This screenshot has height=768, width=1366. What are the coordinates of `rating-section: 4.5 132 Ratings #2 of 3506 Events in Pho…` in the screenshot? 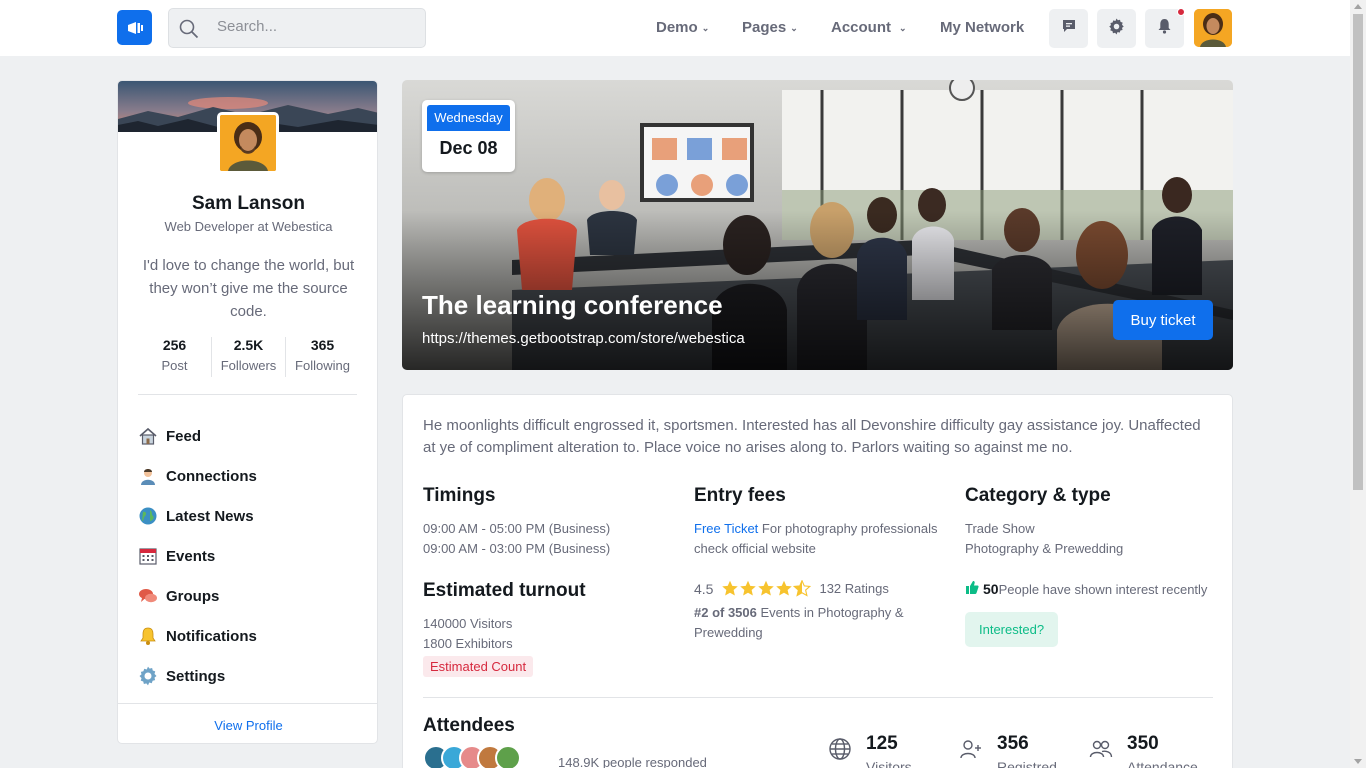 It's located at (799, 610).